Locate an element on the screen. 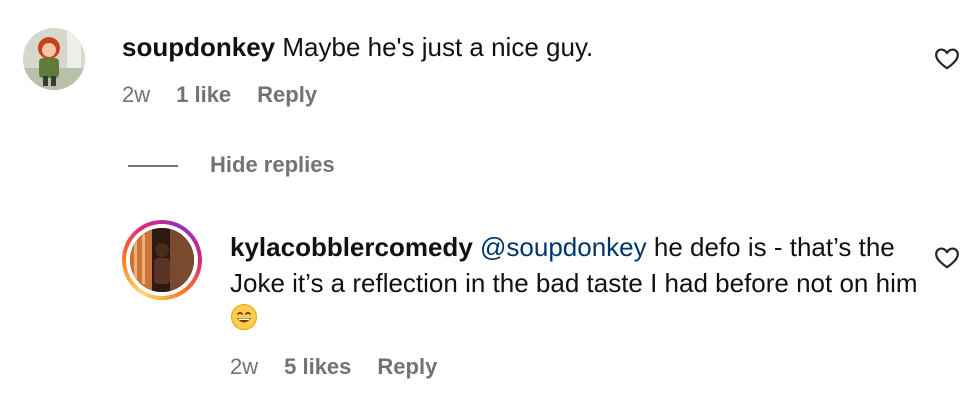 Image resolution: width=972 pixels, height=412 pixels. comment-username: soupdonkey is located at coordinates (198, 47).